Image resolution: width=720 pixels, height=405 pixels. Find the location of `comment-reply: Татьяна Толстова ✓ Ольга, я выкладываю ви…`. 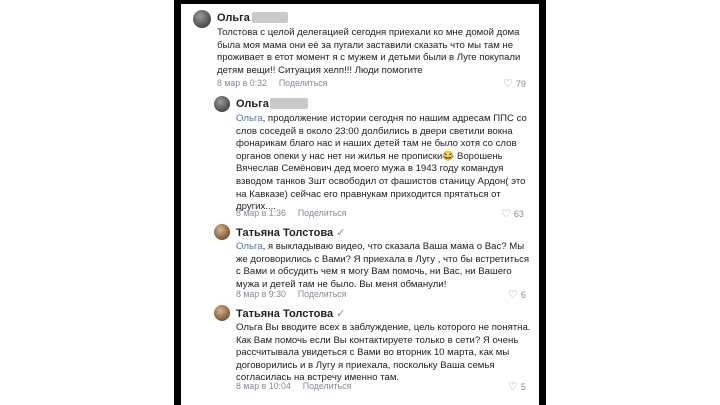

comment-reply: Татьяна Толстова ✓ Ольга, я выкладываю ви… is located at coordinates (360, 261).